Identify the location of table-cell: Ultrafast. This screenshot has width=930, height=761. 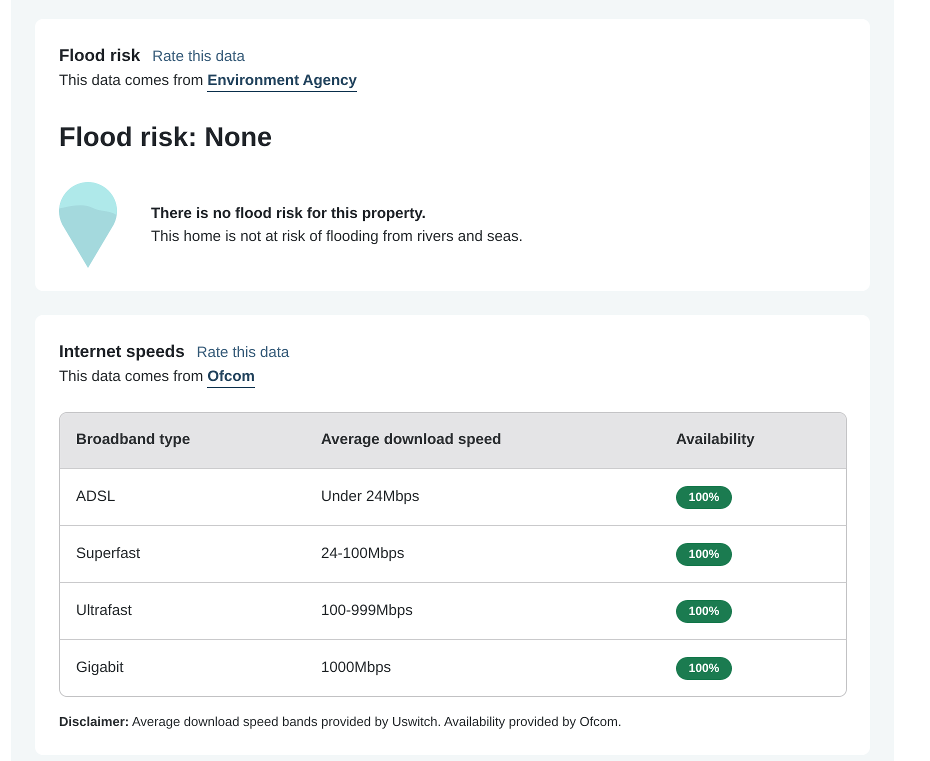
(104, 610).